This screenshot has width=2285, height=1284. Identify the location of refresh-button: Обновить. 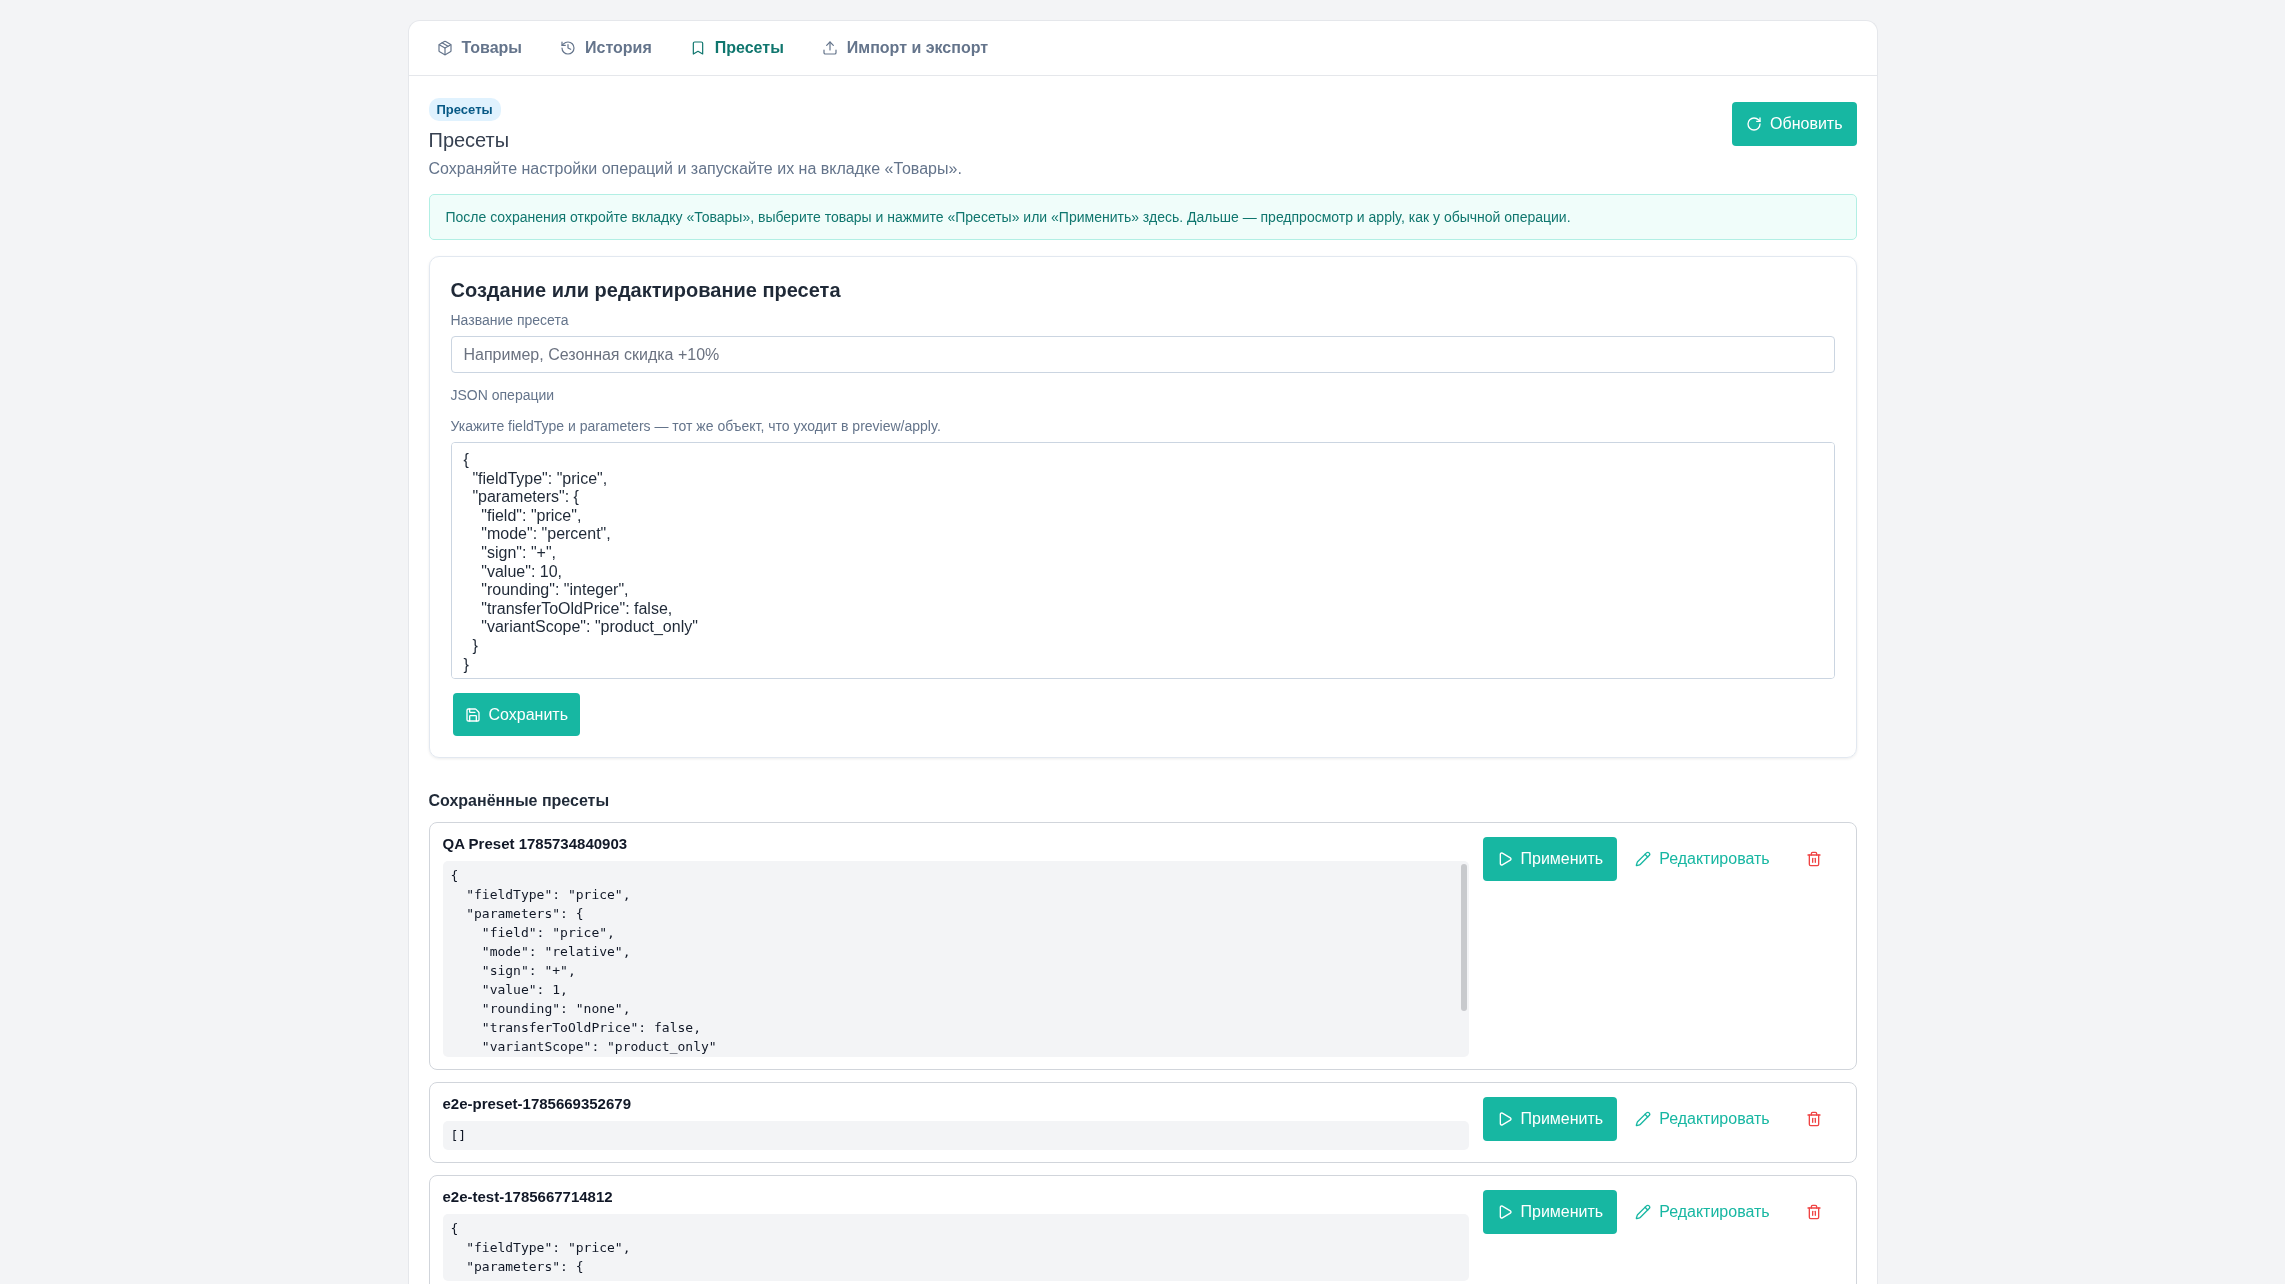
(1794, 124).